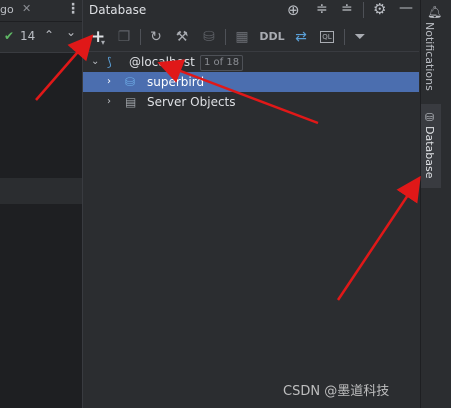 This screenshot has height=408, width=451. I want to click on annotation-arrow-add, so click(64, 67).